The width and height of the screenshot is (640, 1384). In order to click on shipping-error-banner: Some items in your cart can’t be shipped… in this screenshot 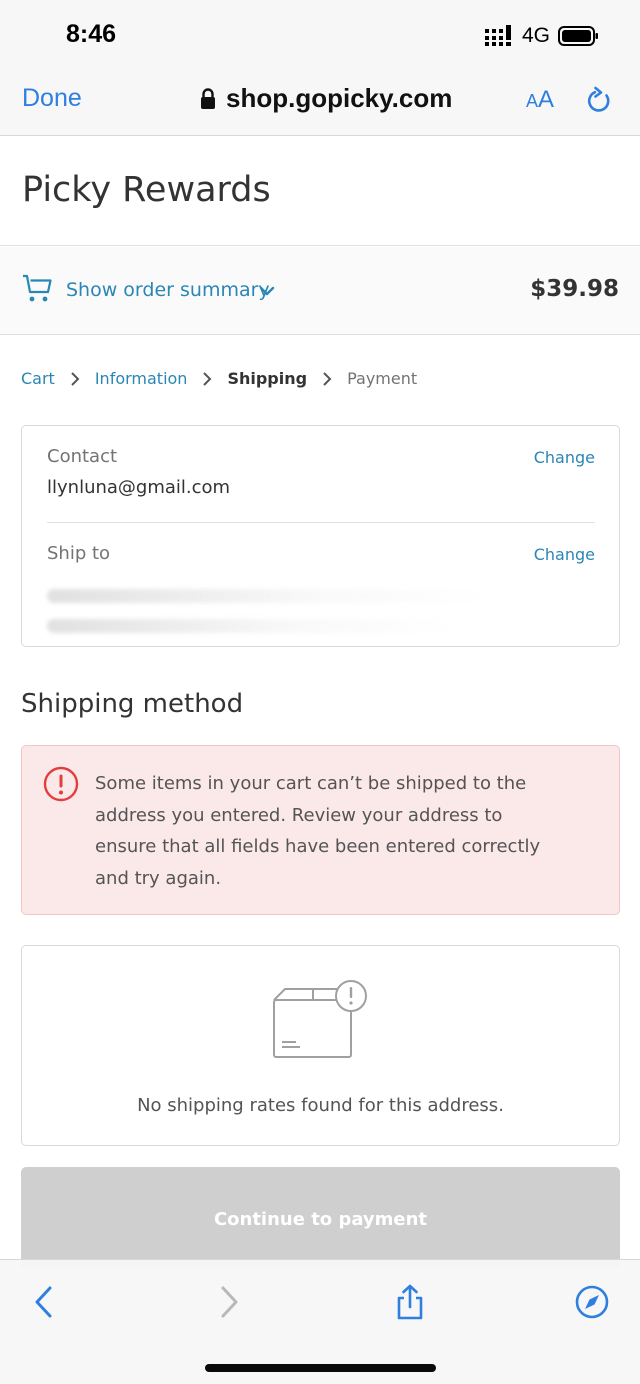, I will do `click(320, 830)`.